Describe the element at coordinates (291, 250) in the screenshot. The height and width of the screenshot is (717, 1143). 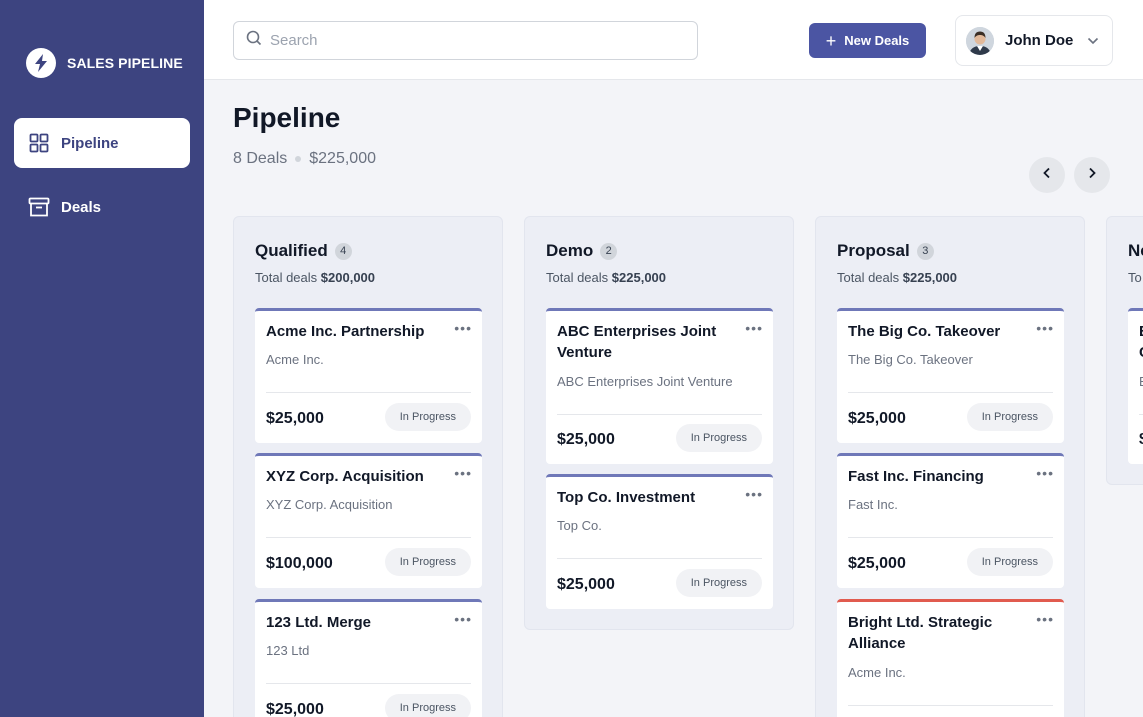
I see `column-title: Qualified` at that location.